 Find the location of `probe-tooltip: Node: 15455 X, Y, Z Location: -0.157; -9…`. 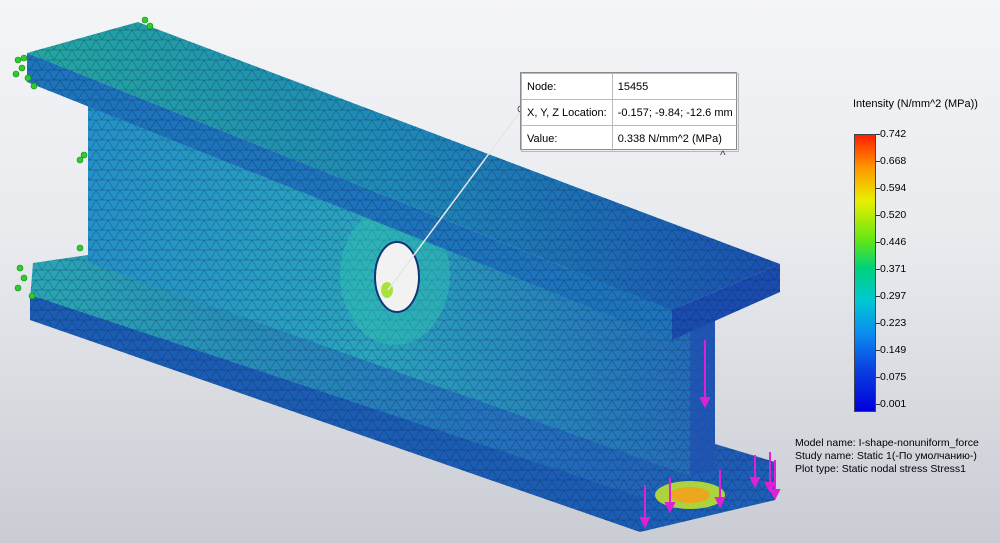

probe-tooltip: Node: 15455 X, Y, Z Location: -0.157; -9… is located at coordinates (629, 112).